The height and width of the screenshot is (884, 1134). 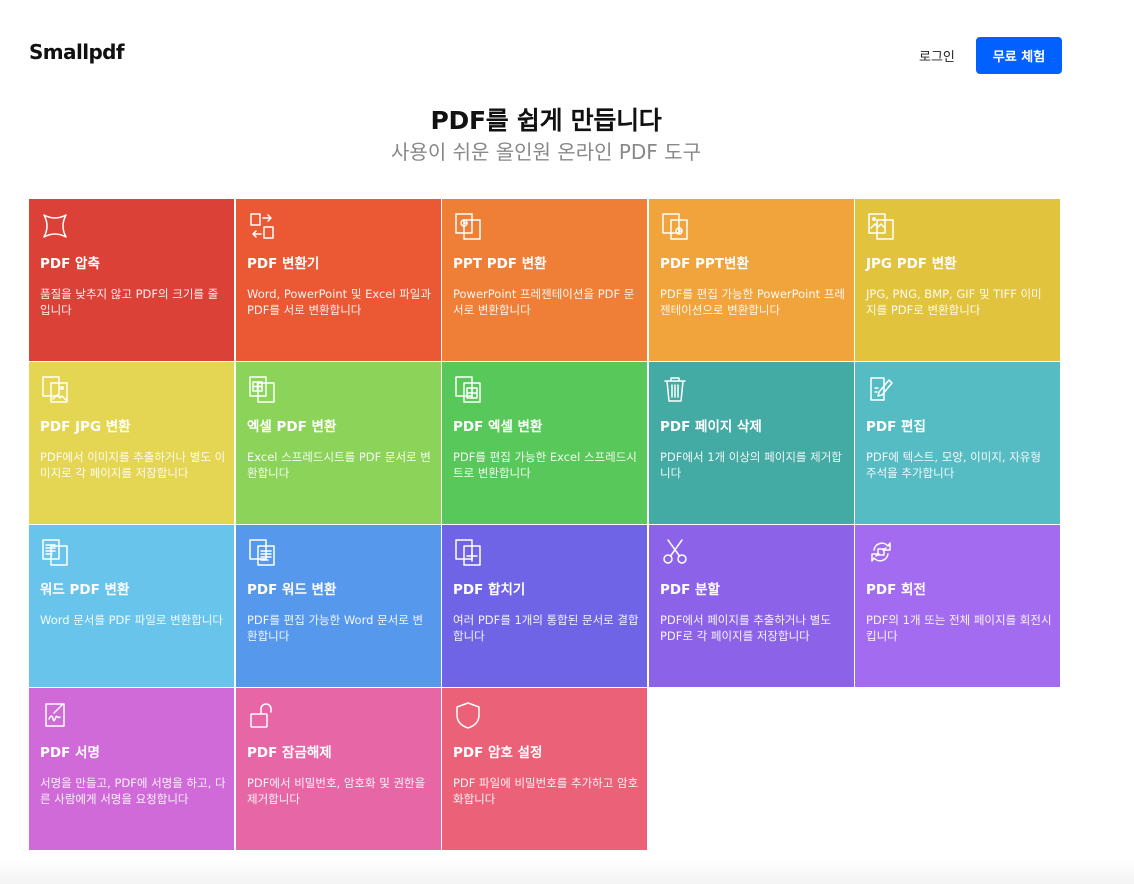 I want to click on hero: PDF를 쉽게 만듭니다 사용이 쉬운 올인원 온라인 PDF 도구, so click(x=546, y=134).